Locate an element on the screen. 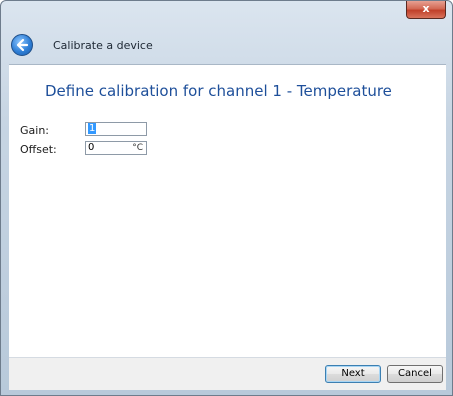  offset-input: 0 °C is located at coordinates (116, 148).